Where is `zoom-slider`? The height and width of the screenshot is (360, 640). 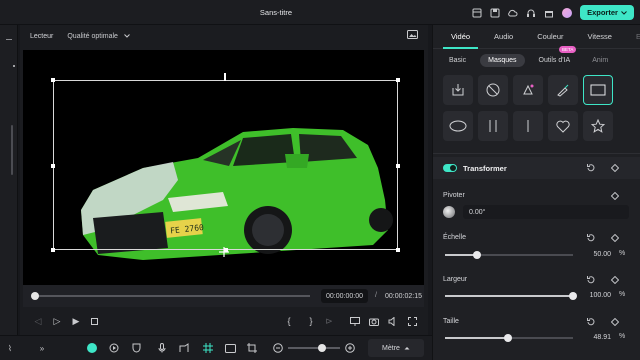
zoom-slider is located at coordinates (314, 348).